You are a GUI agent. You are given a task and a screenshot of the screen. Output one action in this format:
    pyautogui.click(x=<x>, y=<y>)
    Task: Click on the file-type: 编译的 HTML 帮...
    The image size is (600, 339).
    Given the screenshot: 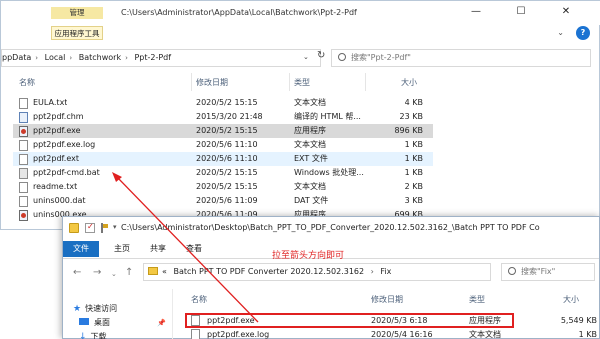 What is the action you would take?
    pyautogui.click(x=327, y=116)
    